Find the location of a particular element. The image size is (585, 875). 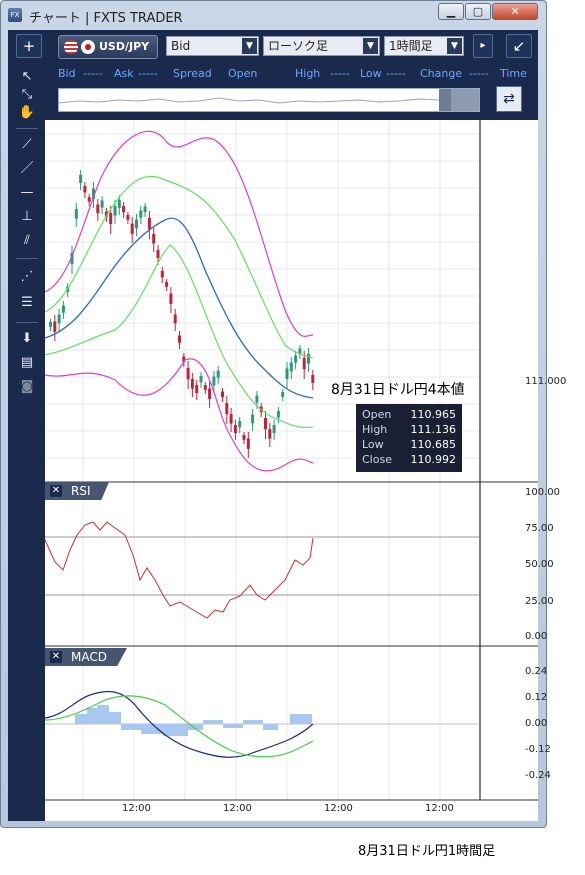

minimize-button: ▁ is located at coordinates (451, 11).